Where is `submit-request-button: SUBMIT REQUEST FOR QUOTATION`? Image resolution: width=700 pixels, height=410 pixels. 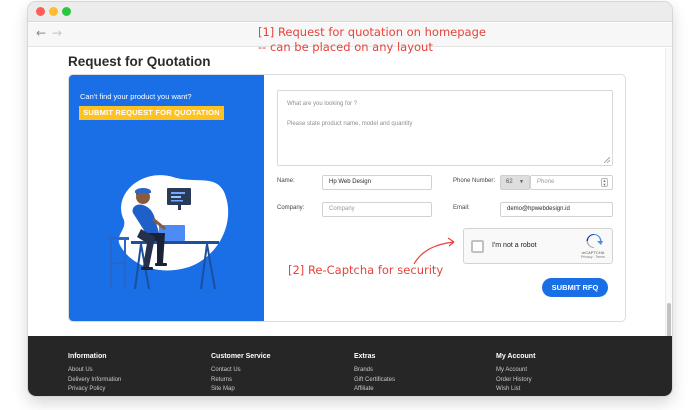 submit-request-button: SUBMIT REQUEST FOR QUOTATION is located at coordinates (151, 113).